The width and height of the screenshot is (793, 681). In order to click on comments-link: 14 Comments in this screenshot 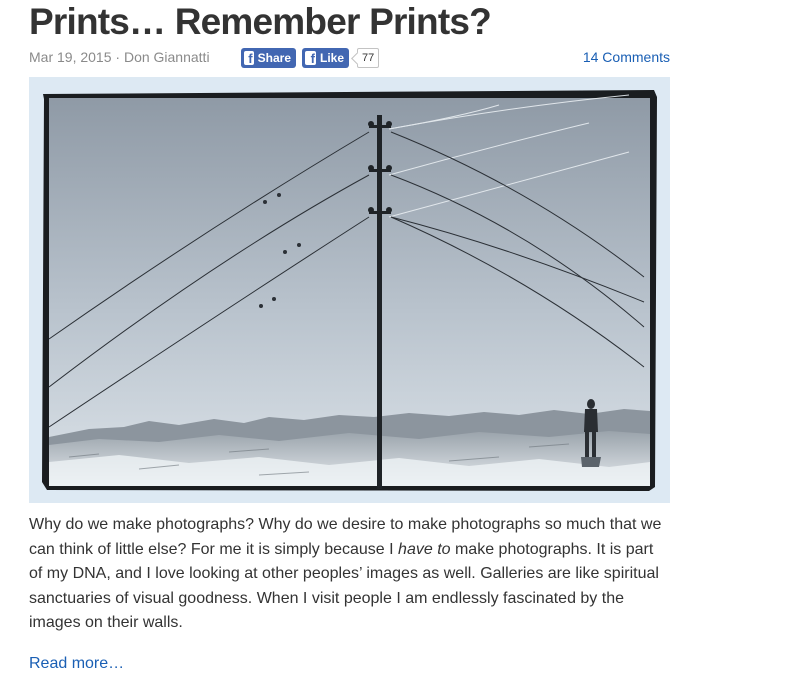, I will do `click(626, 57)`.